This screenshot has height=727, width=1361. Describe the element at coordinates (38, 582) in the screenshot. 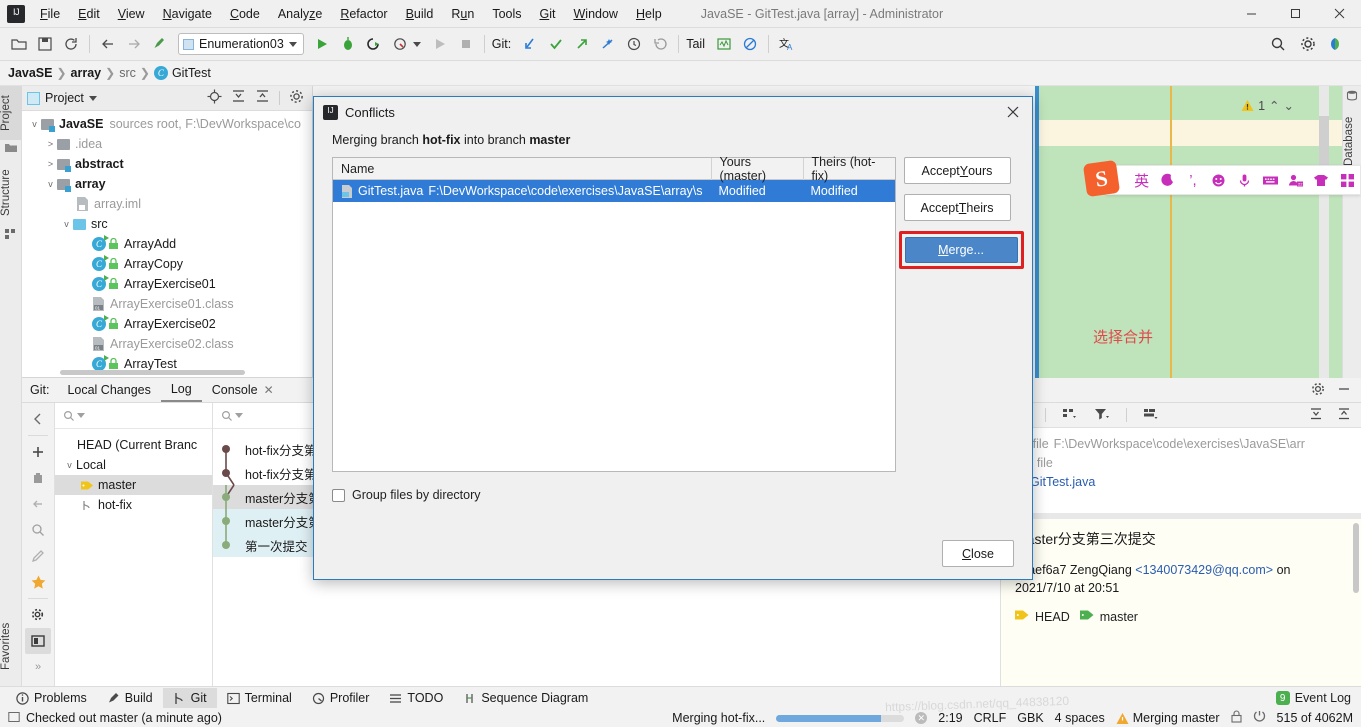

I see `favorite-star-icon` at that location.